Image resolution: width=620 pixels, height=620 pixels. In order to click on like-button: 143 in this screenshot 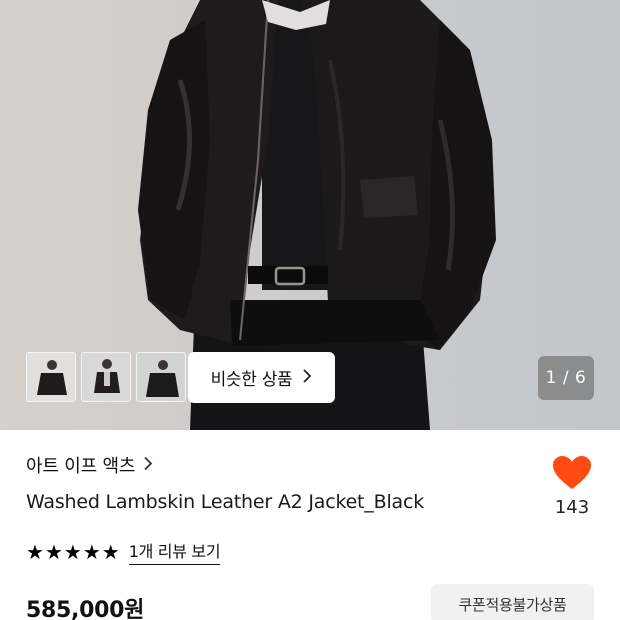, I will do `click(572, 493)`.